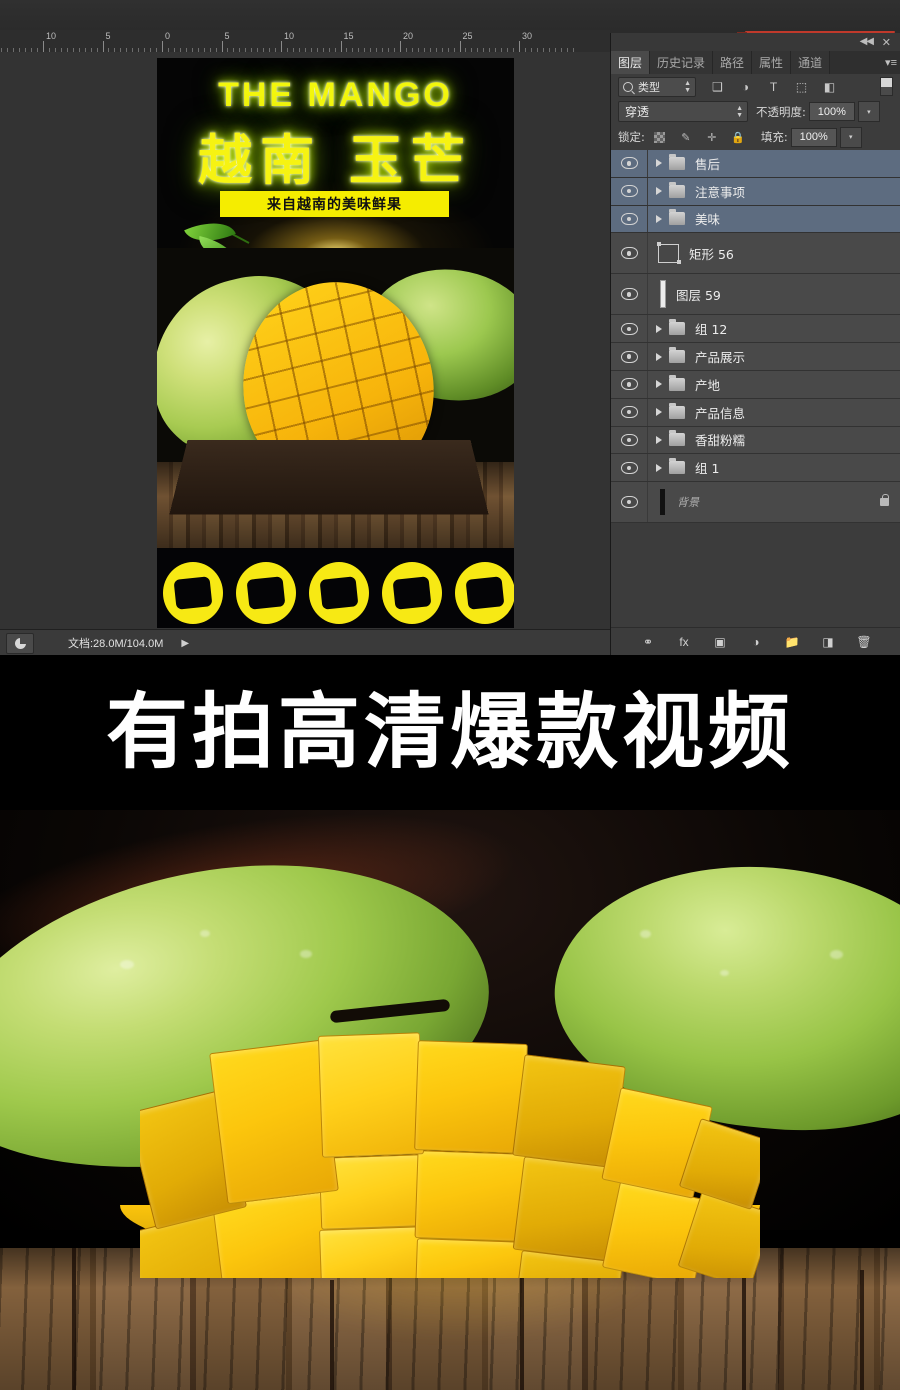 This screenshot has height=1390, width=900. What do you see at coordinates (811, 62) in the screenshot?
I see `panel-tab-4: 通道` at bounding box center [811, 62].